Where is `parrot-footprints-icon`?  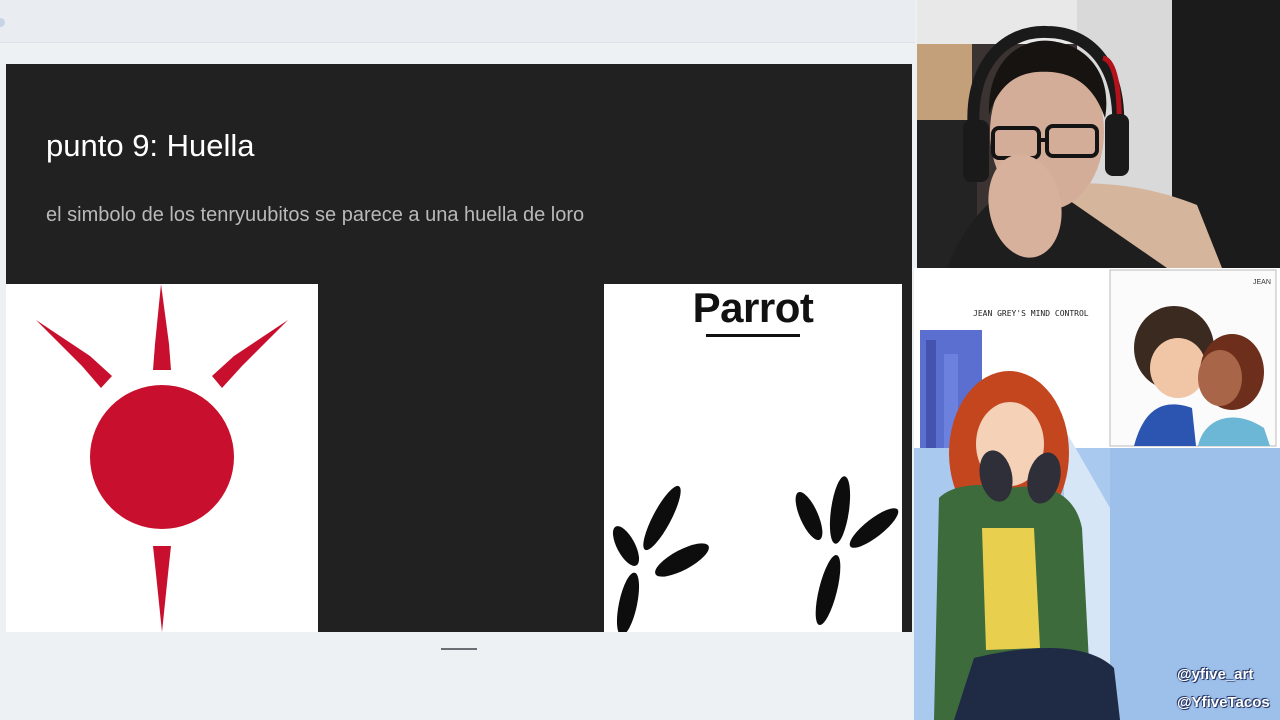 parrot-footprints-icon is located at coordinates (755, 554).